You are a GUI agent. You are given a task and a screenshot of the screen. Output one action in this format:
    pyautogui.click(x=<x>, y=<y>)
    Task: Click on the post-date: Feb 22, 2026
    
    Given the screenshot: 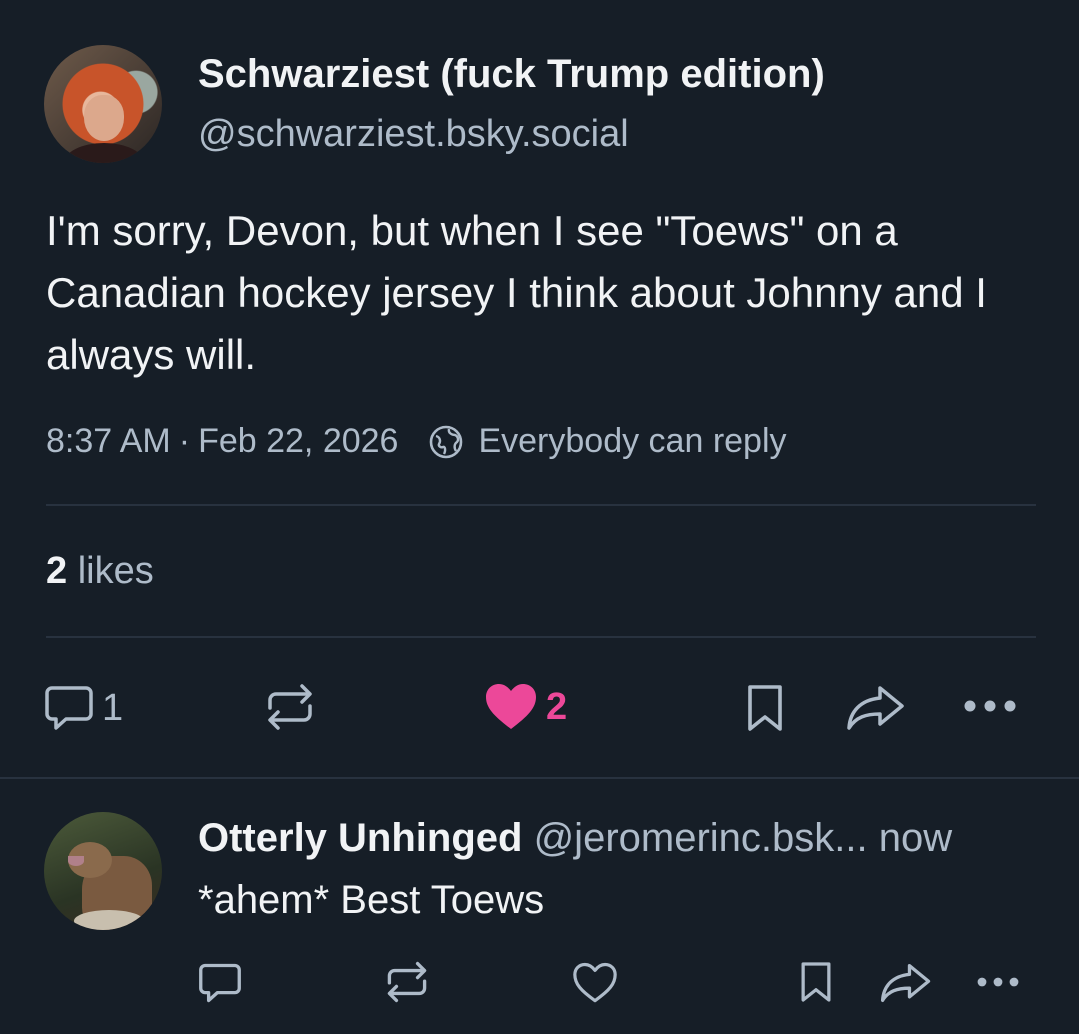 What is the action you would take?
    pyautogui.click(x=298, y=441)
    